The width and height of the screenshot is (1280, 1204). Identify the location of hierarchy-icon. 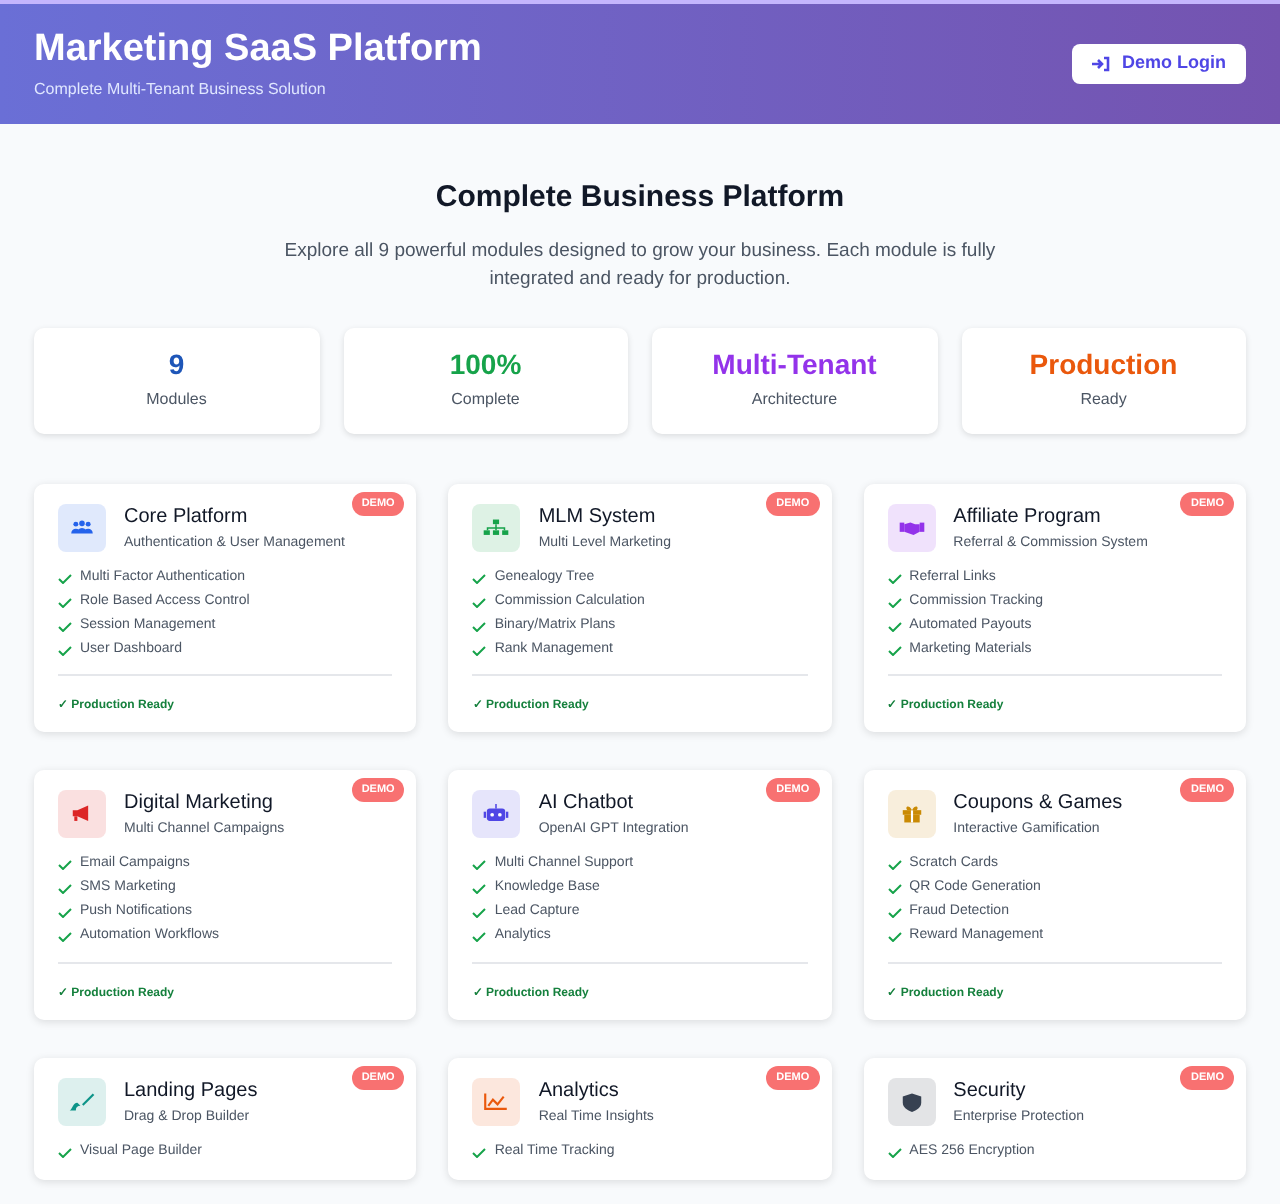
(496, 527).